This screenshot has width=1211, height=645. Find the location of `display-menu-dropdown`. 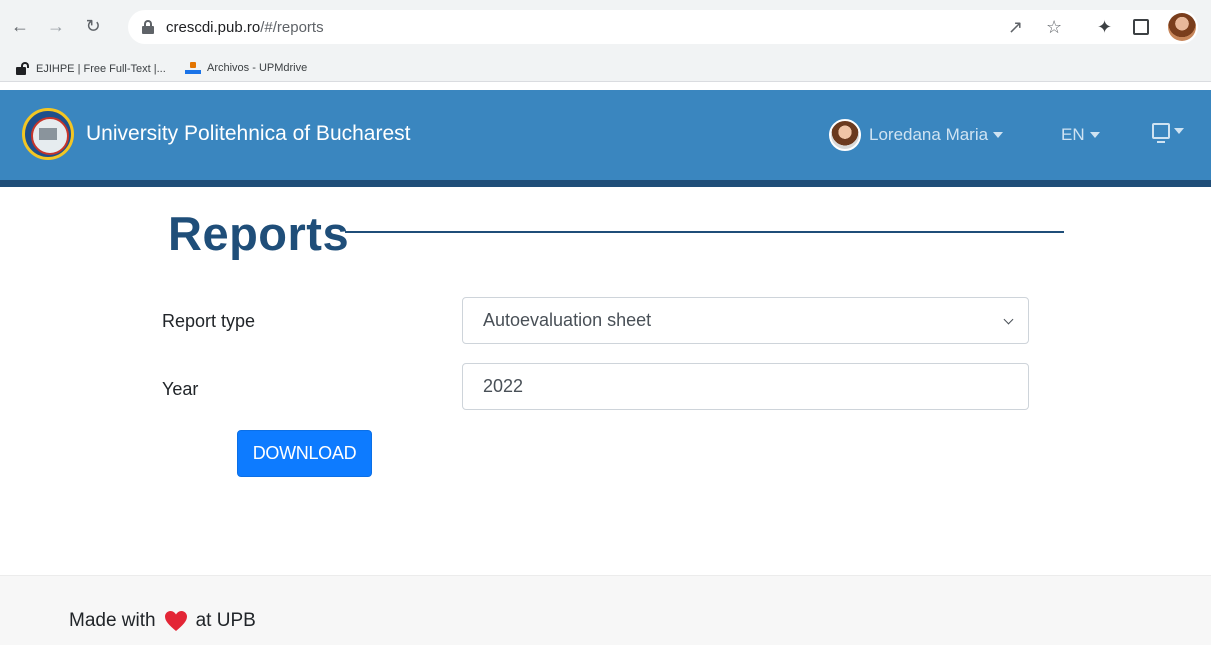

display-menu-dropdown is located at coordinates (1168, 133).